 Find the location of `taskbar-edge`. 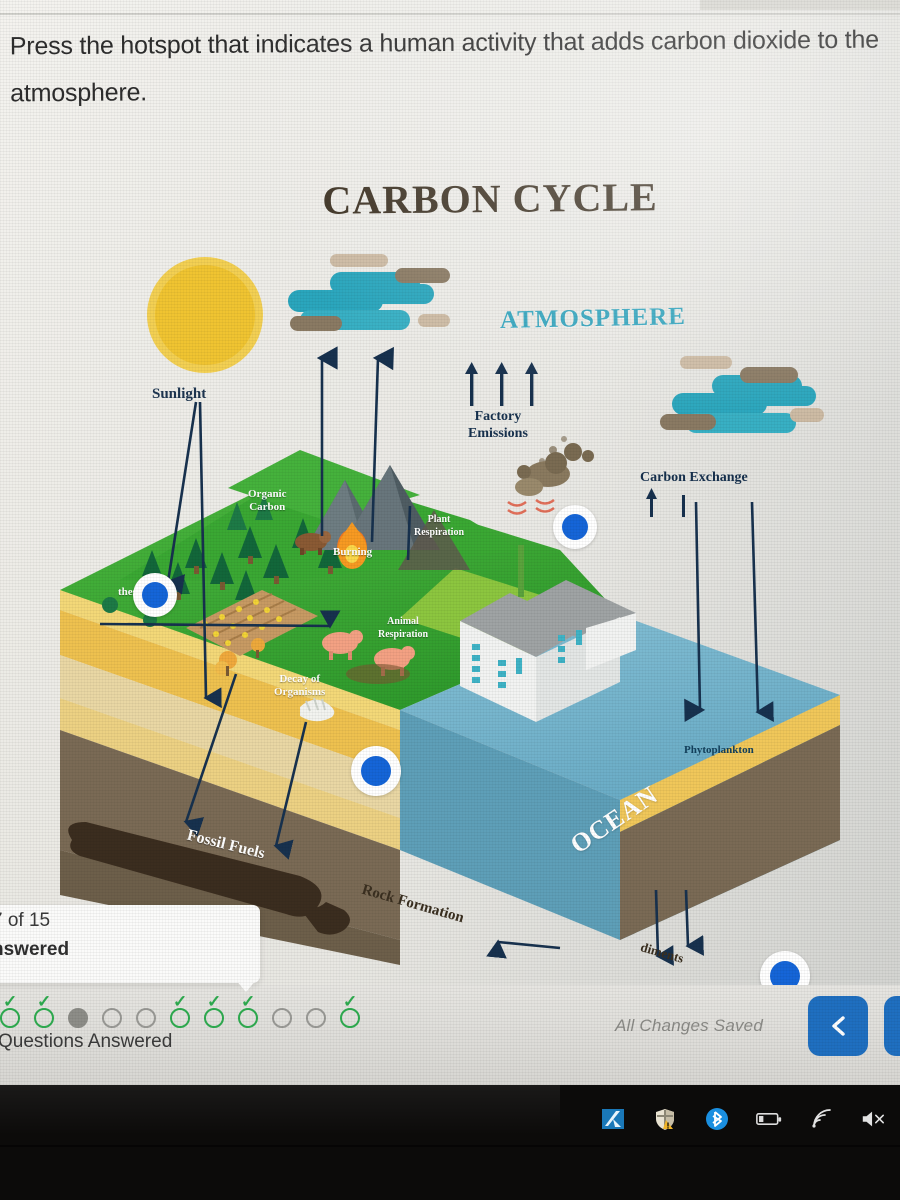

taskbar-edge is located at coordinates (450, 1146).